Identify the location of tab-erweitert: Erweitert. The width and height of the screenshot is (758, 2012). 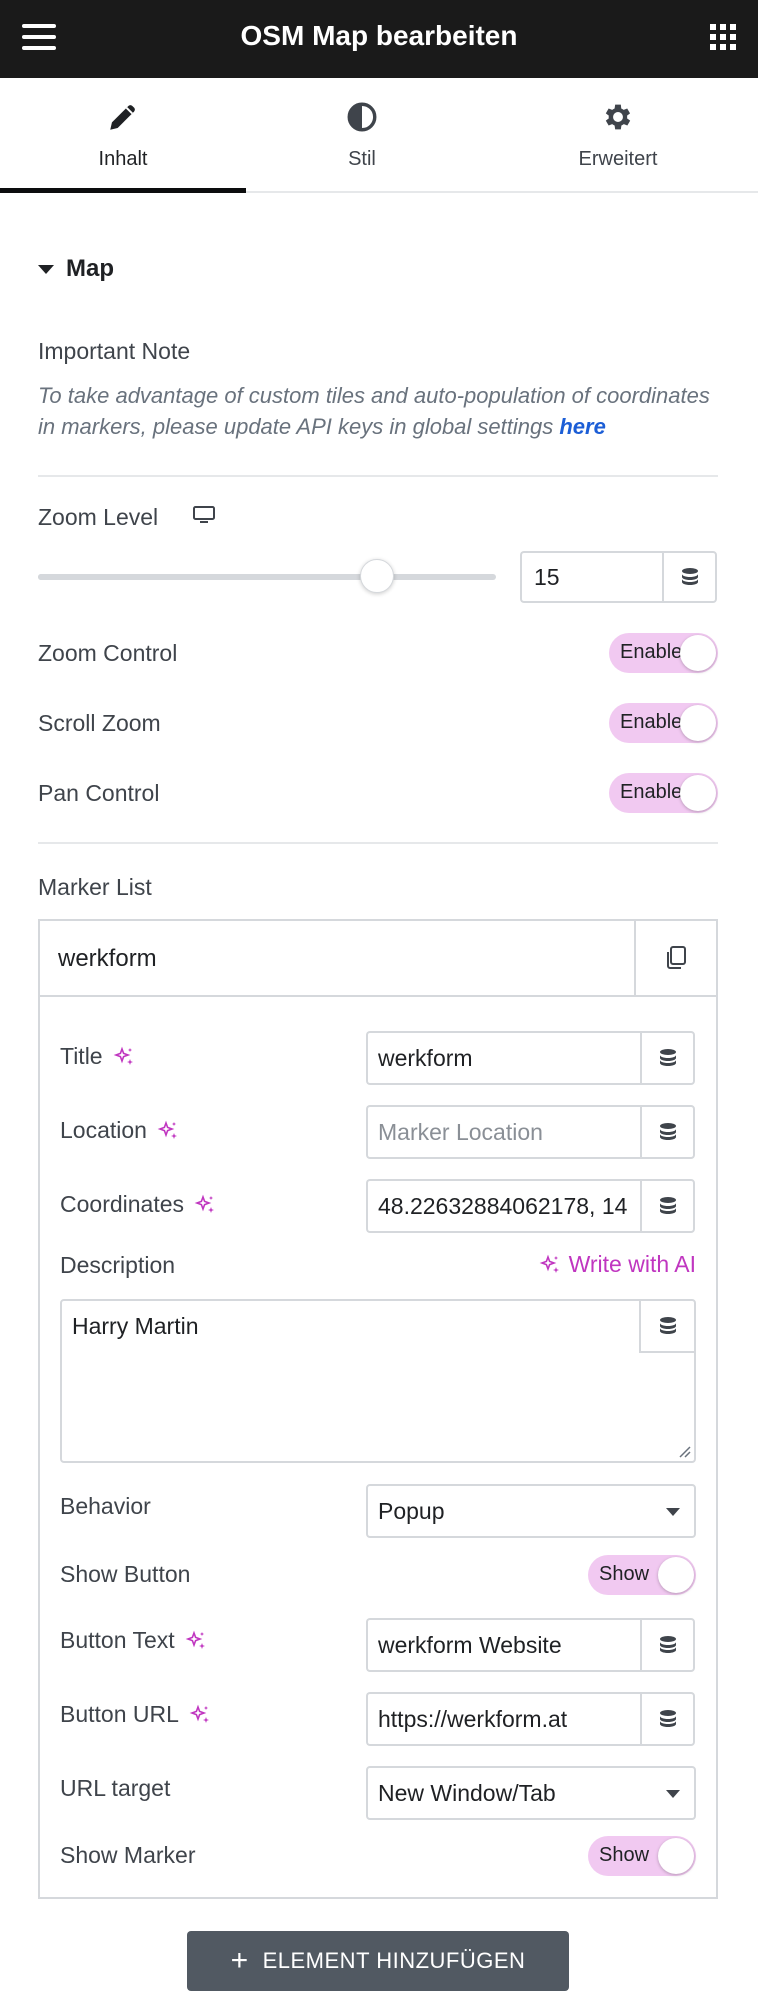
(618, 134).